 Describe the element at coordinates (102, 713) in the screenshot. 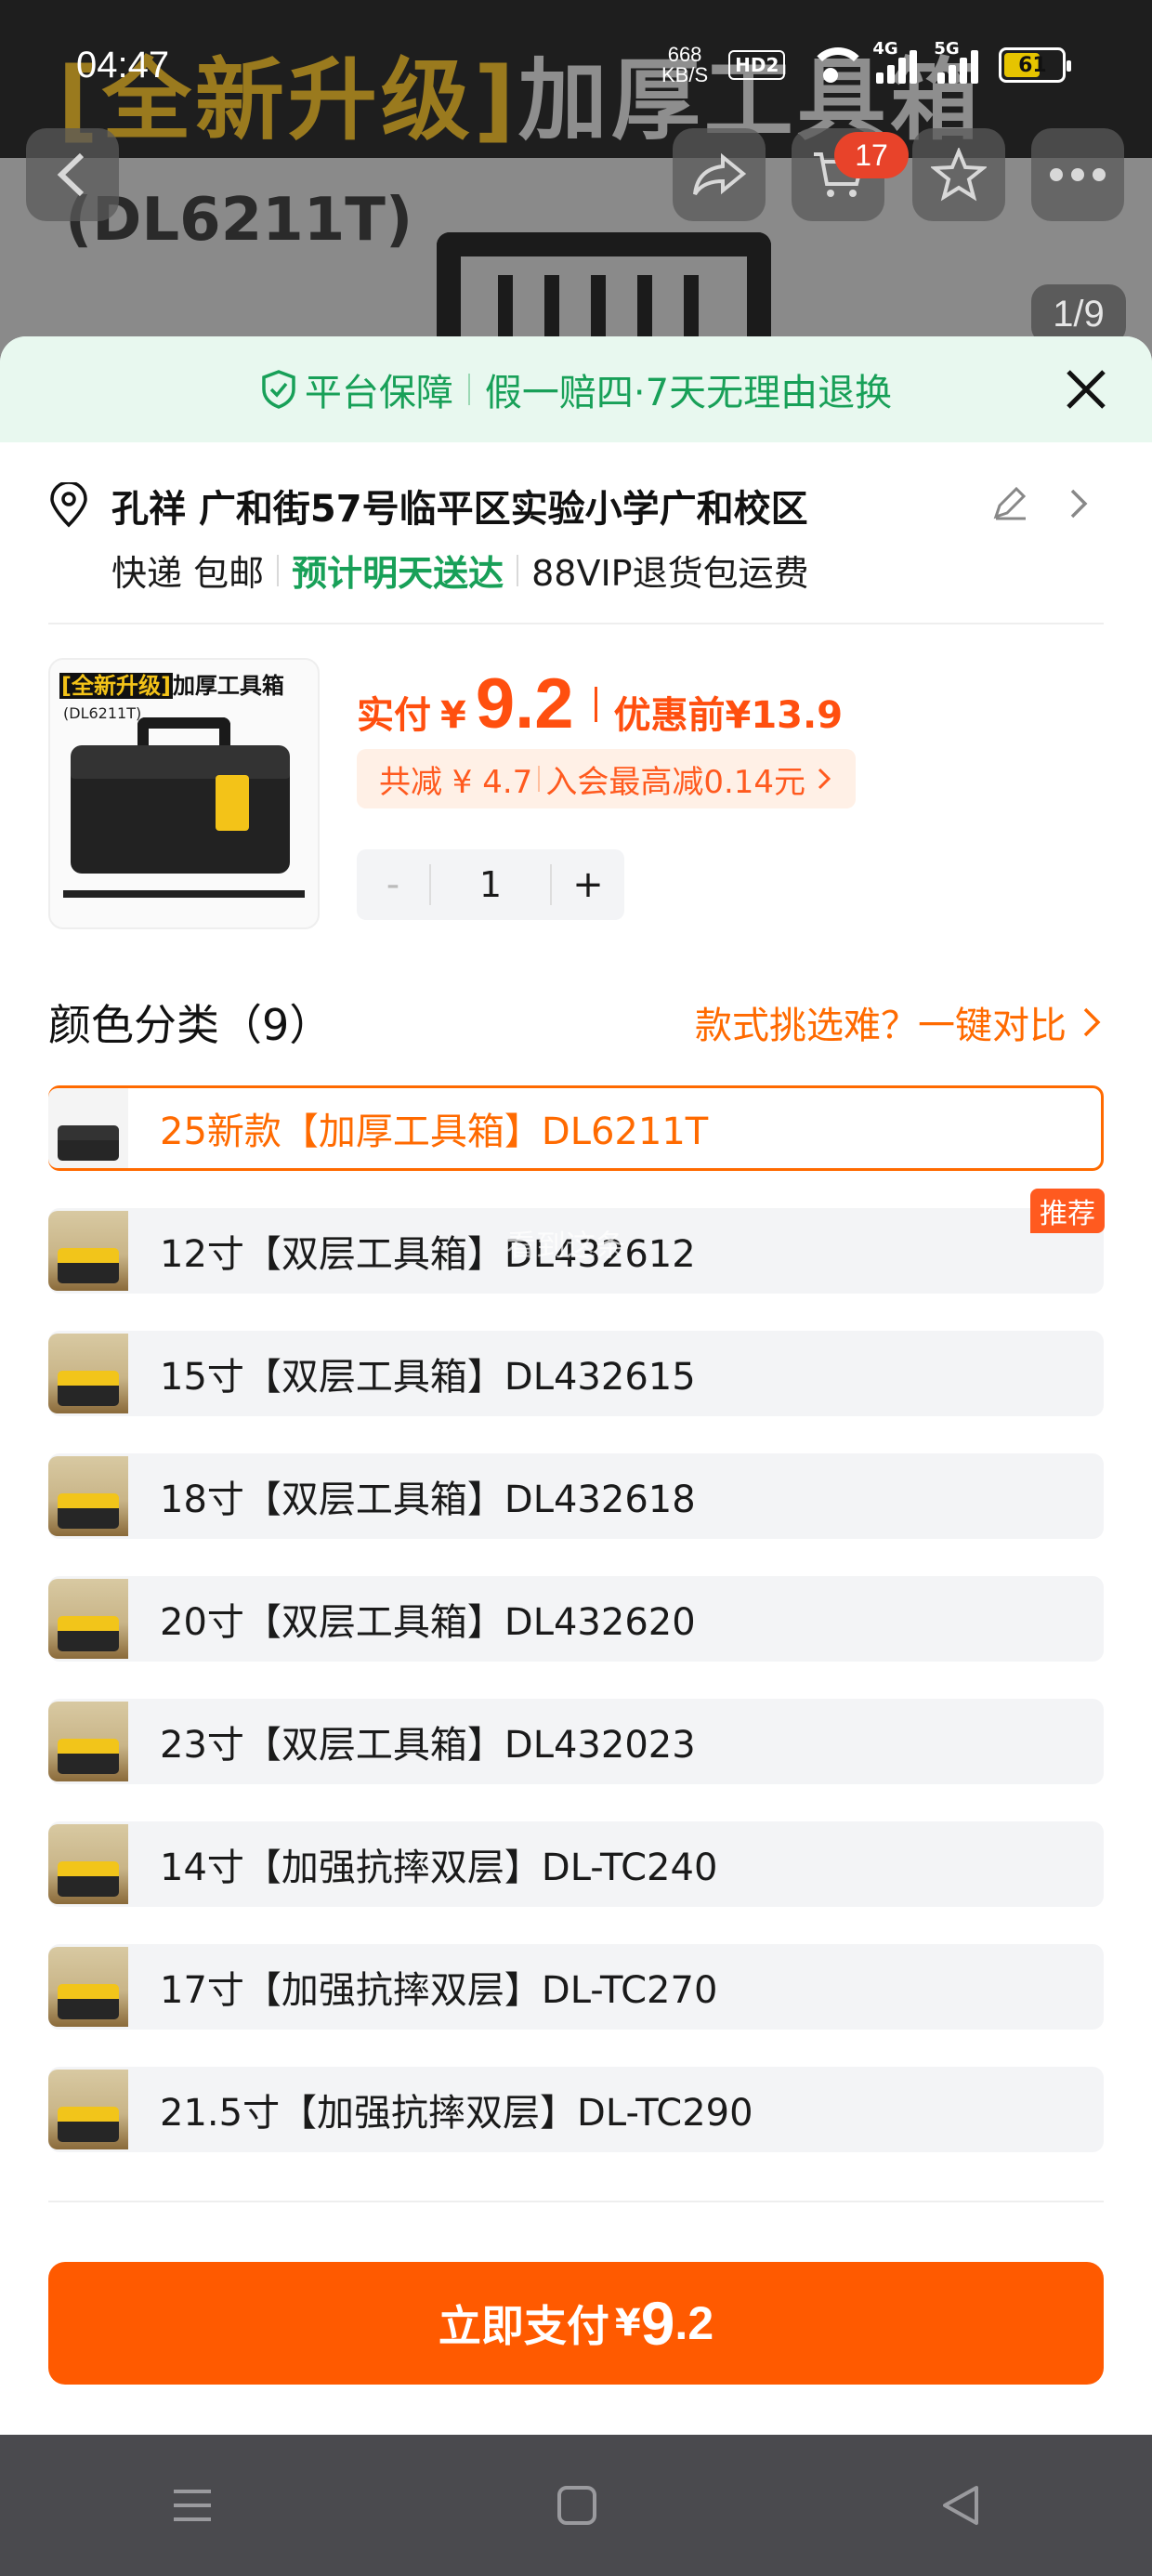

I see `thumb-model: (DL6211T)` at that location.